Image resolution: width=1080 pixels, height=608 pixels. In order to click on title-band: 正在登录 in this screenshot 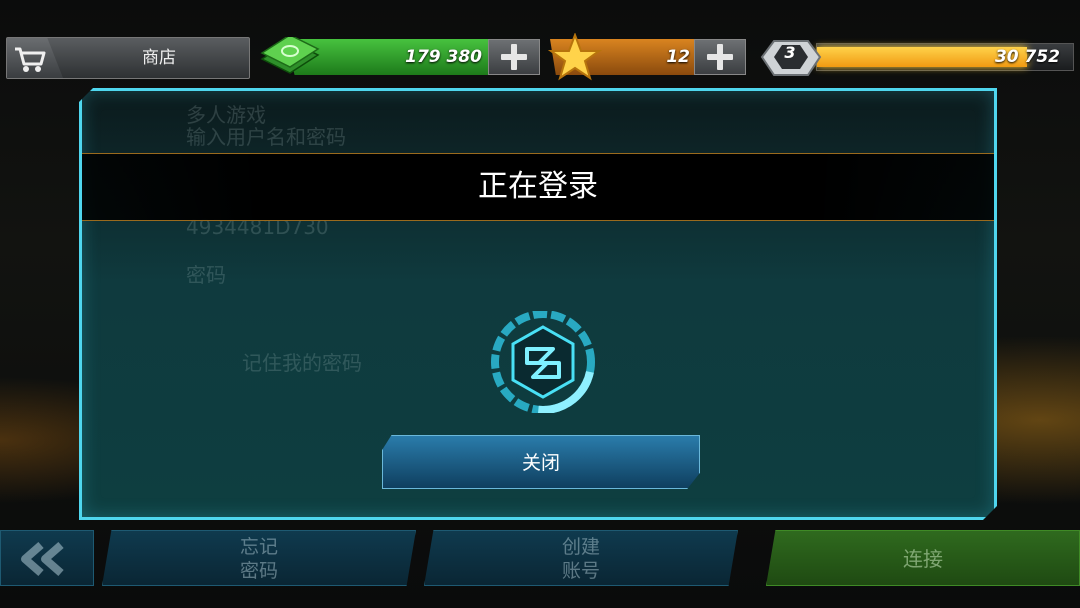, I will do `click(538, 187)`.